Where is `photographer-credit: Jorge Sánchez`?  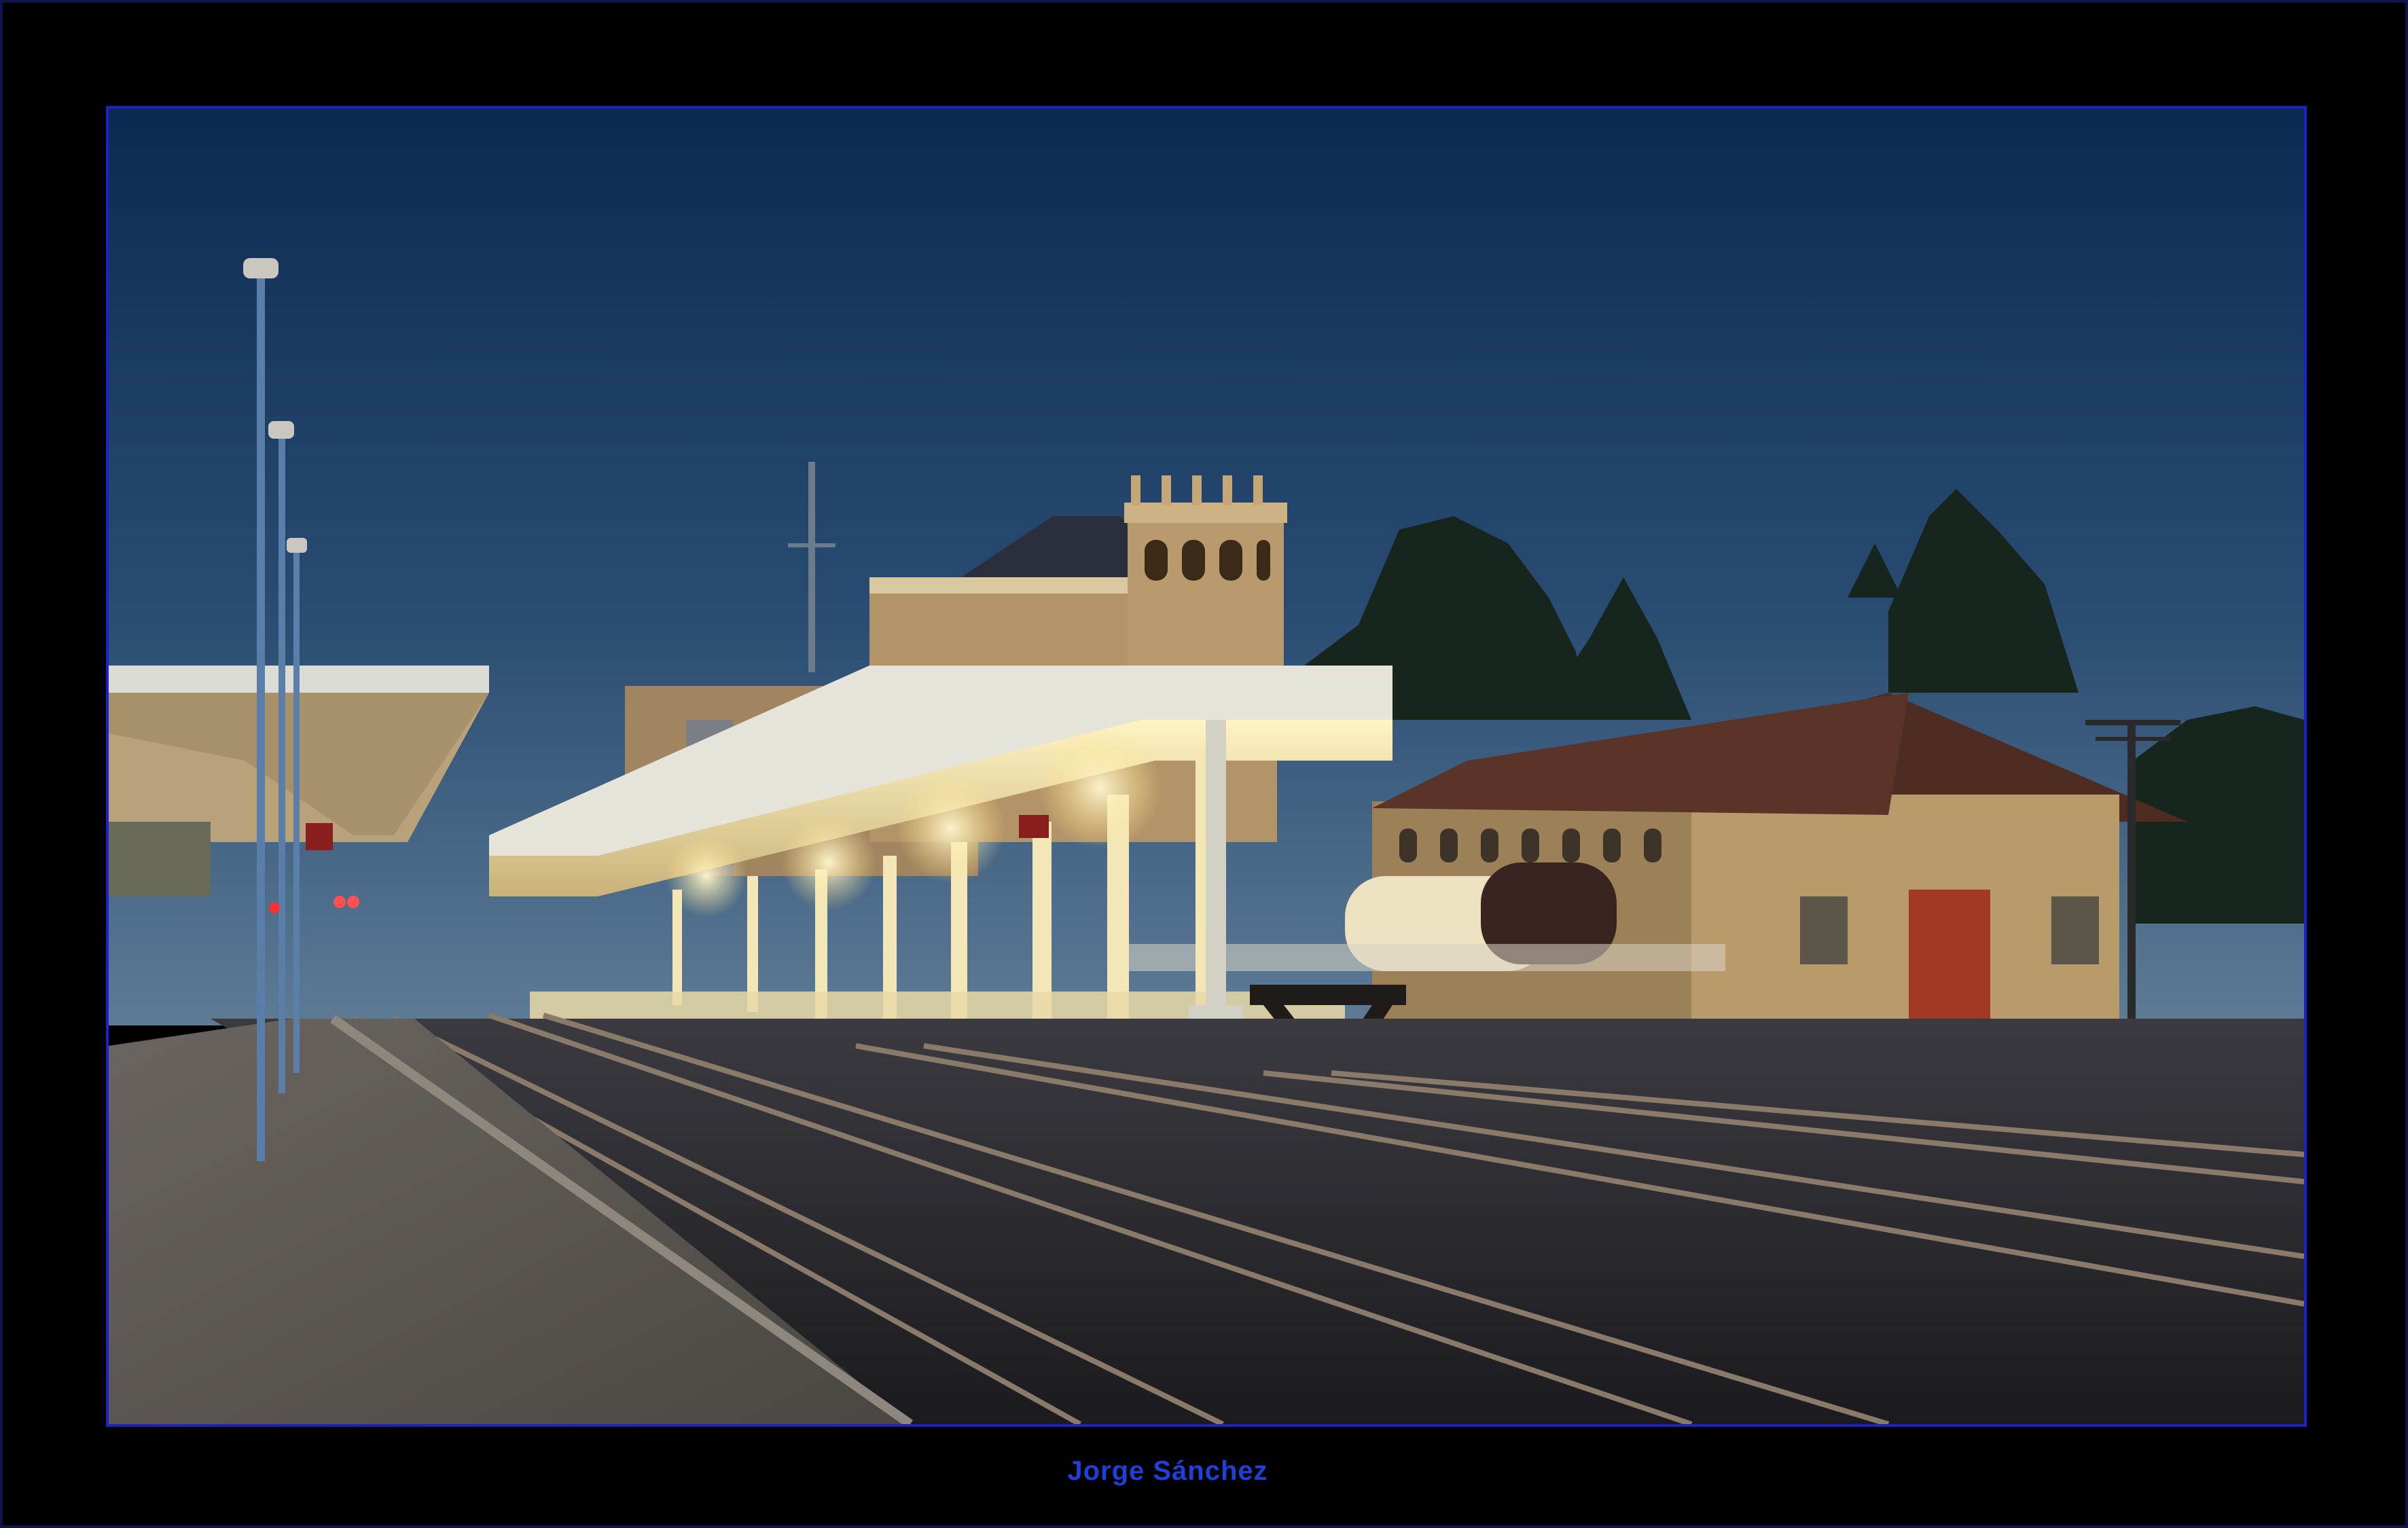 photographer-credit: Jorge Sánchez is located at coordinates (1168, 1471).